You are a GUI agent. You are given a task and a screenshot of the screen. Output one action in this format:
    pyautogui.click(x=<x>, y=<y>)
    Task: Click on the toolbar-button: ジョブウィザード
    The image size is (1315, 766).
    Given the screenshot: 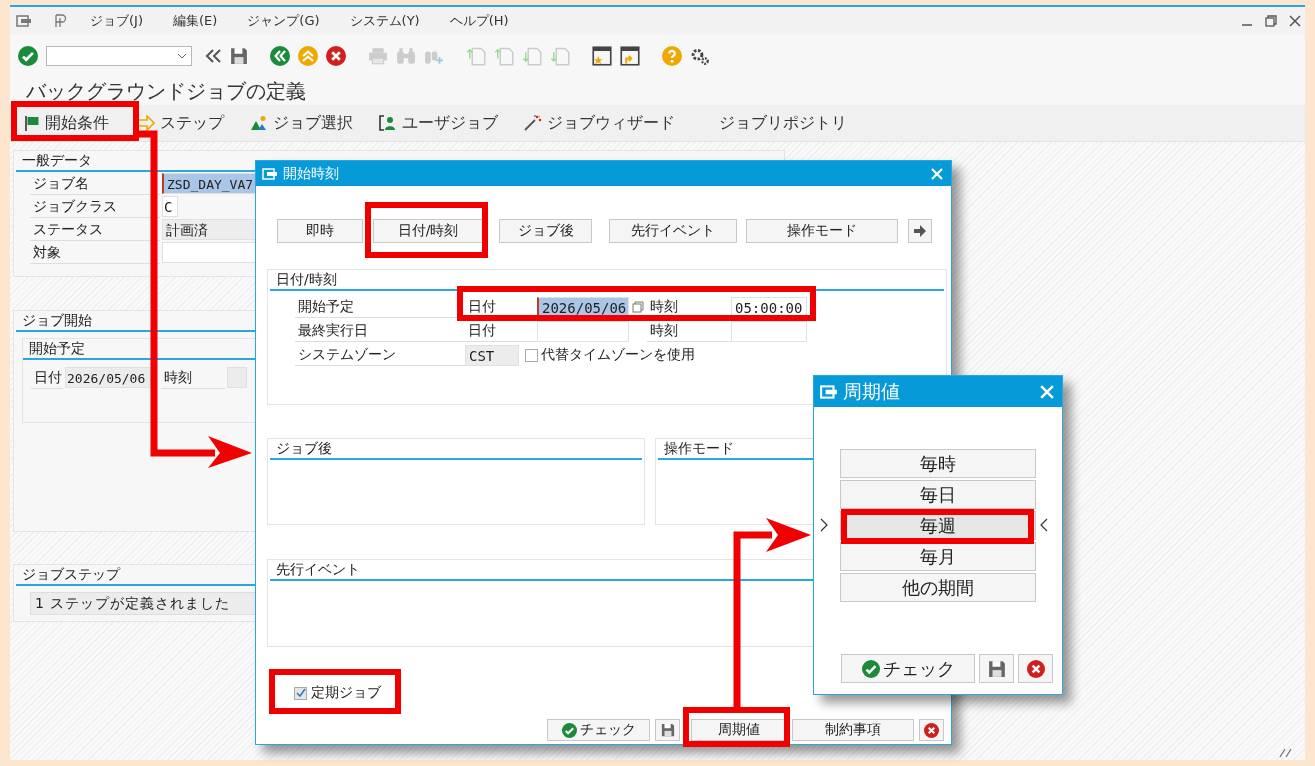 What is the action you would take?
    pyautogui.click(x=599, y=123)
    